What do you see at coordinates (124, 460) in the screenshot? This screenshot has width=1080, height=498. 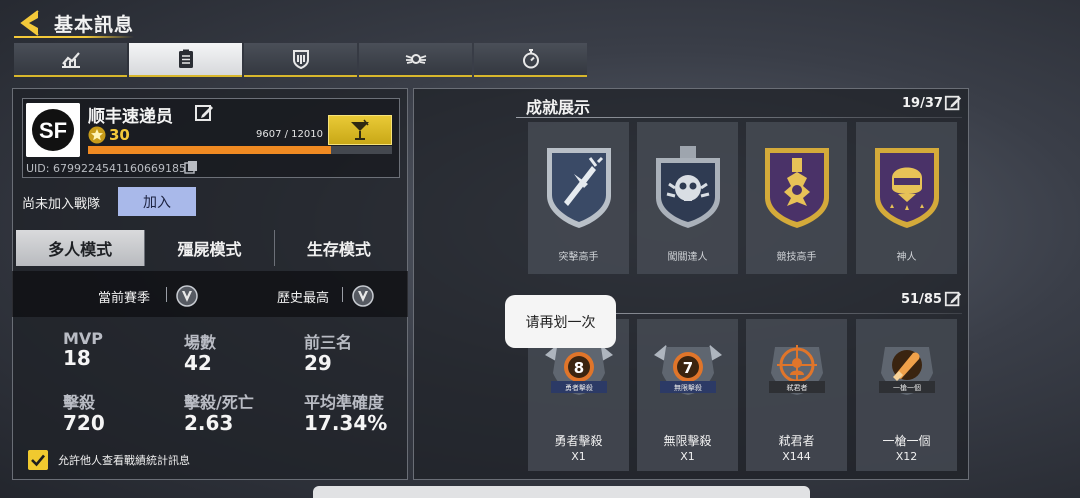 I see `allow-view-label: 允許他人查看戰績統計訊息` at bounding box center [124, 460].